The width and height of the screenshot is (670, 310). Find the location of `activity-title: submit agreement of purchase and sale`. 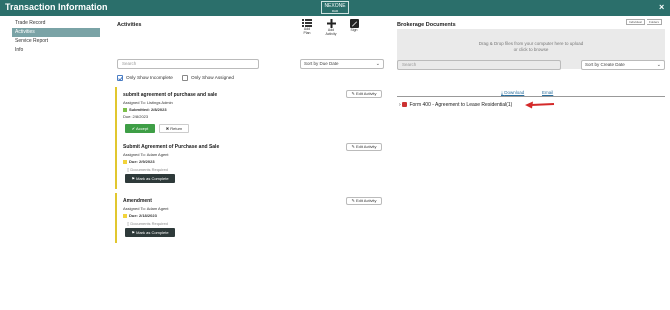

activity-title: submit agreement of purchase and sale is located at coordinates (170, 95).